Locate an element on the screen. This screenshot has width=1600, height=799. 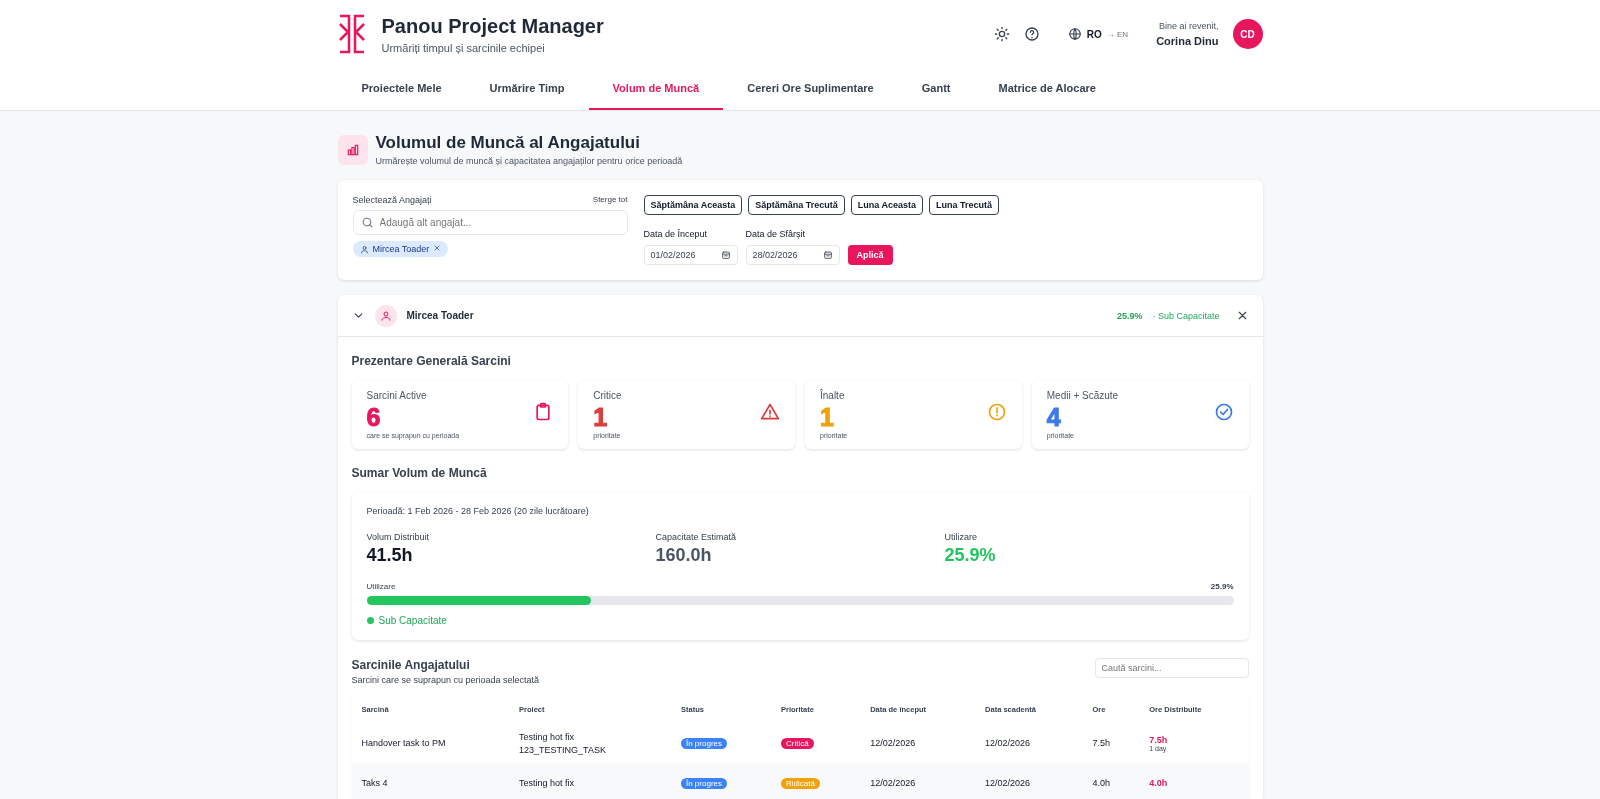
date-preset-button: Săptămâna Trecută is located at coordinates (796, 205).